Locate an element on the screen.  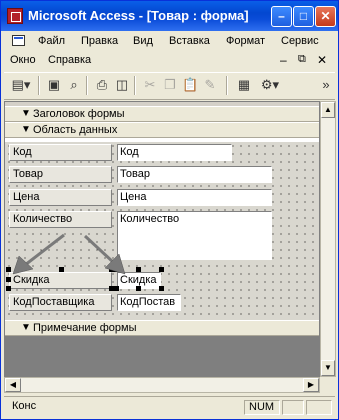
field-tovar: Товар is located at coordinates (194, 174).